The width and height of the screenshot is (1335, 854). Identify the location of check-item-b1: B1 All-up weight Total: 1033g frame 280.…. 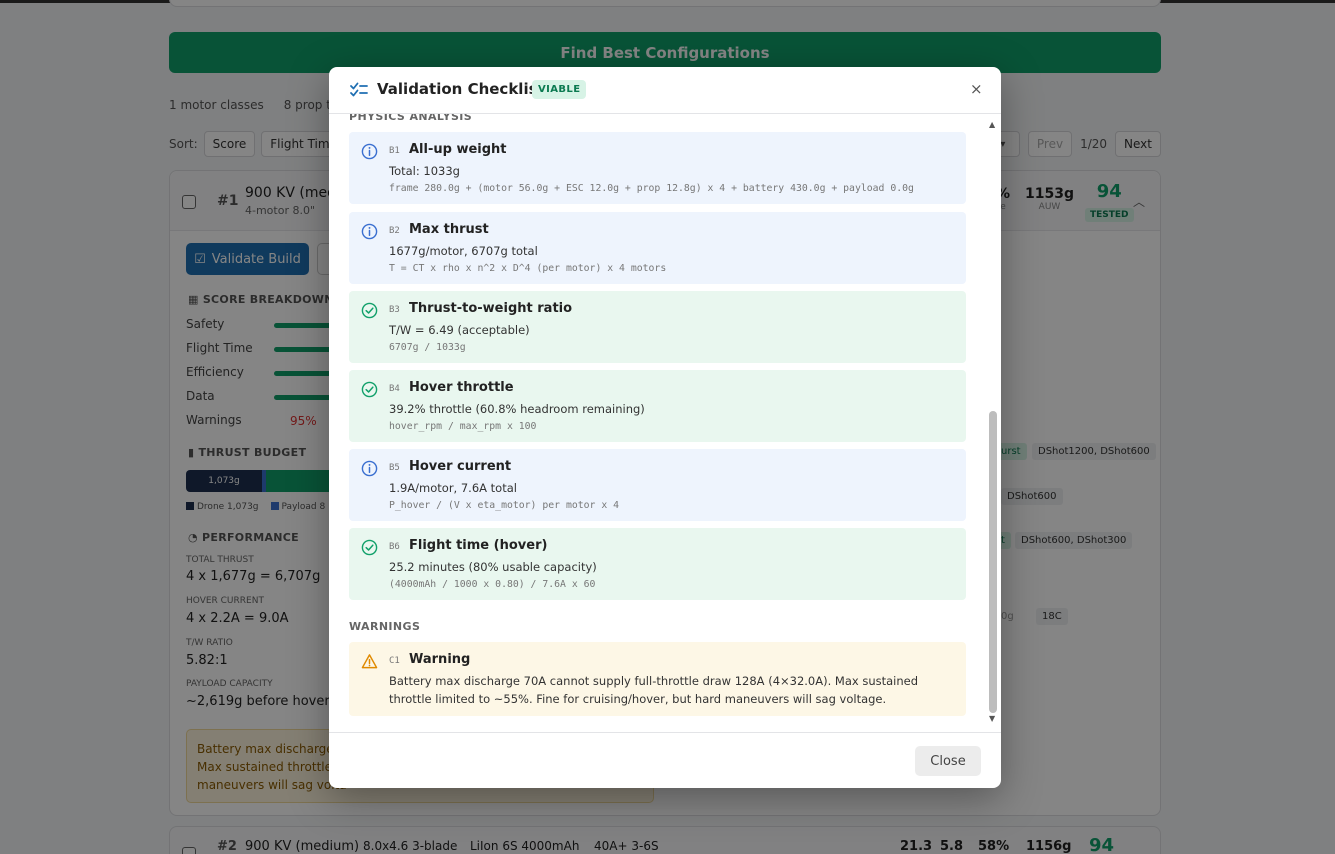
(657, 168).